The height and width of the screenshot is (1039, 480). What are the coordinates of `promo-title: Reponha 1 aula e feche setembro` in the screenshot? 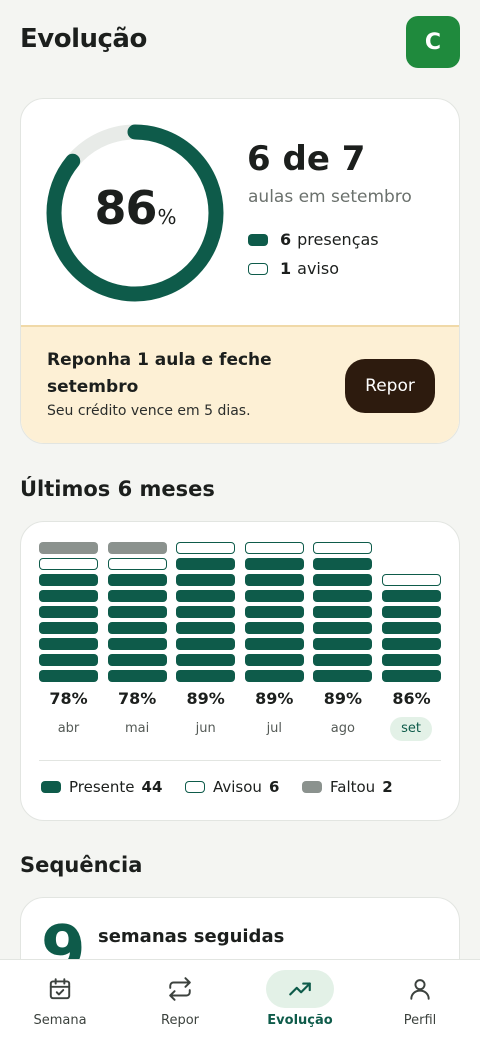 It's located at (159, 373).